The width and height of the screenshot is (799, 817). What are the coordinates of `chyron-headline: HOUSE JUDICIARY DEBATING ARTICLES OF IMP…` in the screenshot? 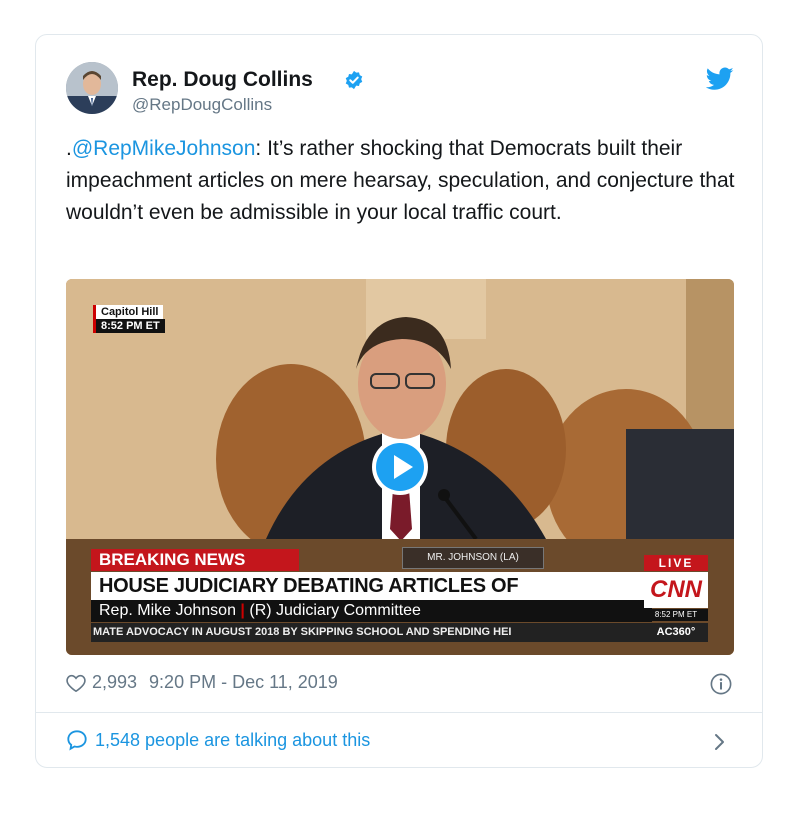 It's located at (367, 598).